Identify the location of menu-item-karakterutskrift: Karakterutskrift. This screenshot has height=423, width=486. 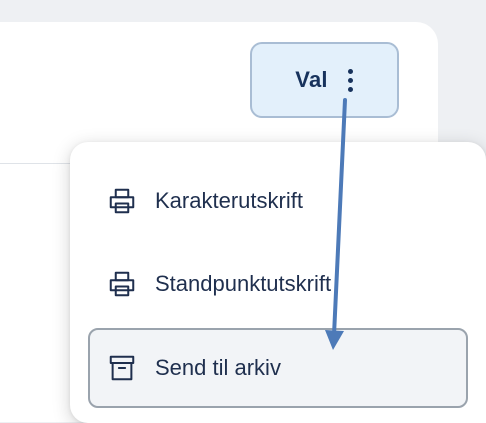
(278, 201).